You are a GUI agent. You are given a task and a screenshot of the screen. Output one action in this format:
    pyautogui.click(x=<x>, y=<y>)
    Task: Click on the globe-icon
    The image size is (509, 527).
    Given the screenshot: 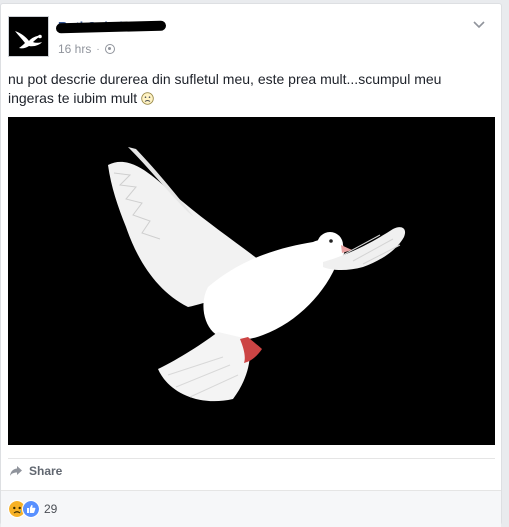 What is the action you would take?
    pyautogui.click(x=109, y=49)
    